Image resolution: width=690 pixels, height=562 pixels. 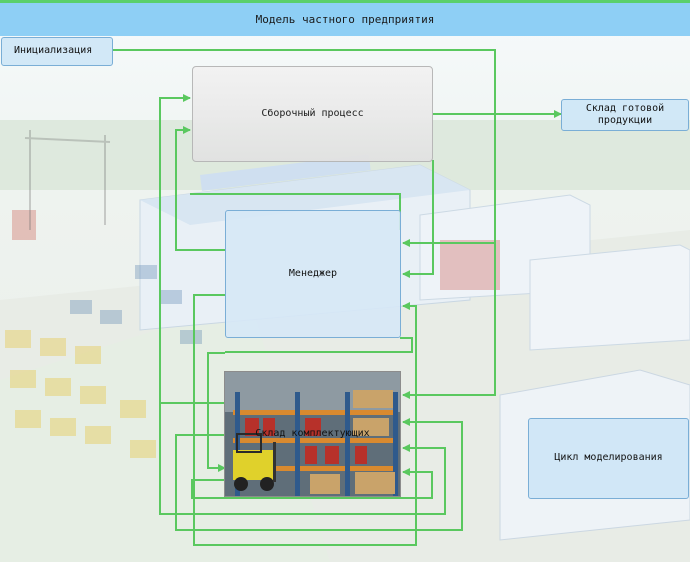 I want to click on node-finished-goods-warehouse: Склад готовой продукции, so click(x=625, y=115).